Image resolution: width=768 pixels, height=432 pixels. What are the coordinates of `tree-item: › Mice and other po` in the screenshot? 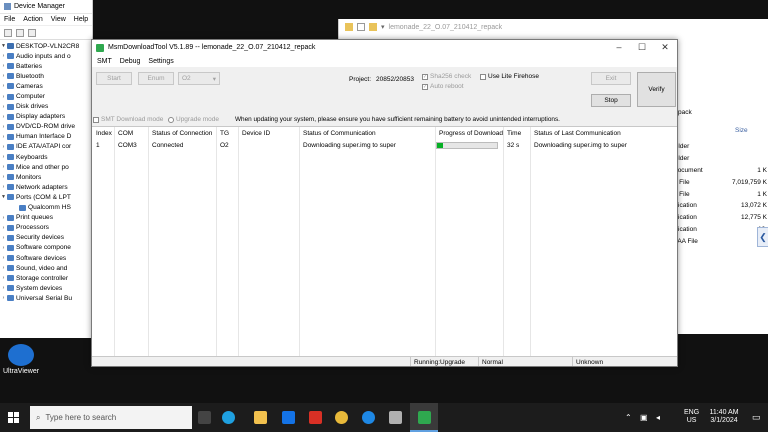 It's located at (46, 167).